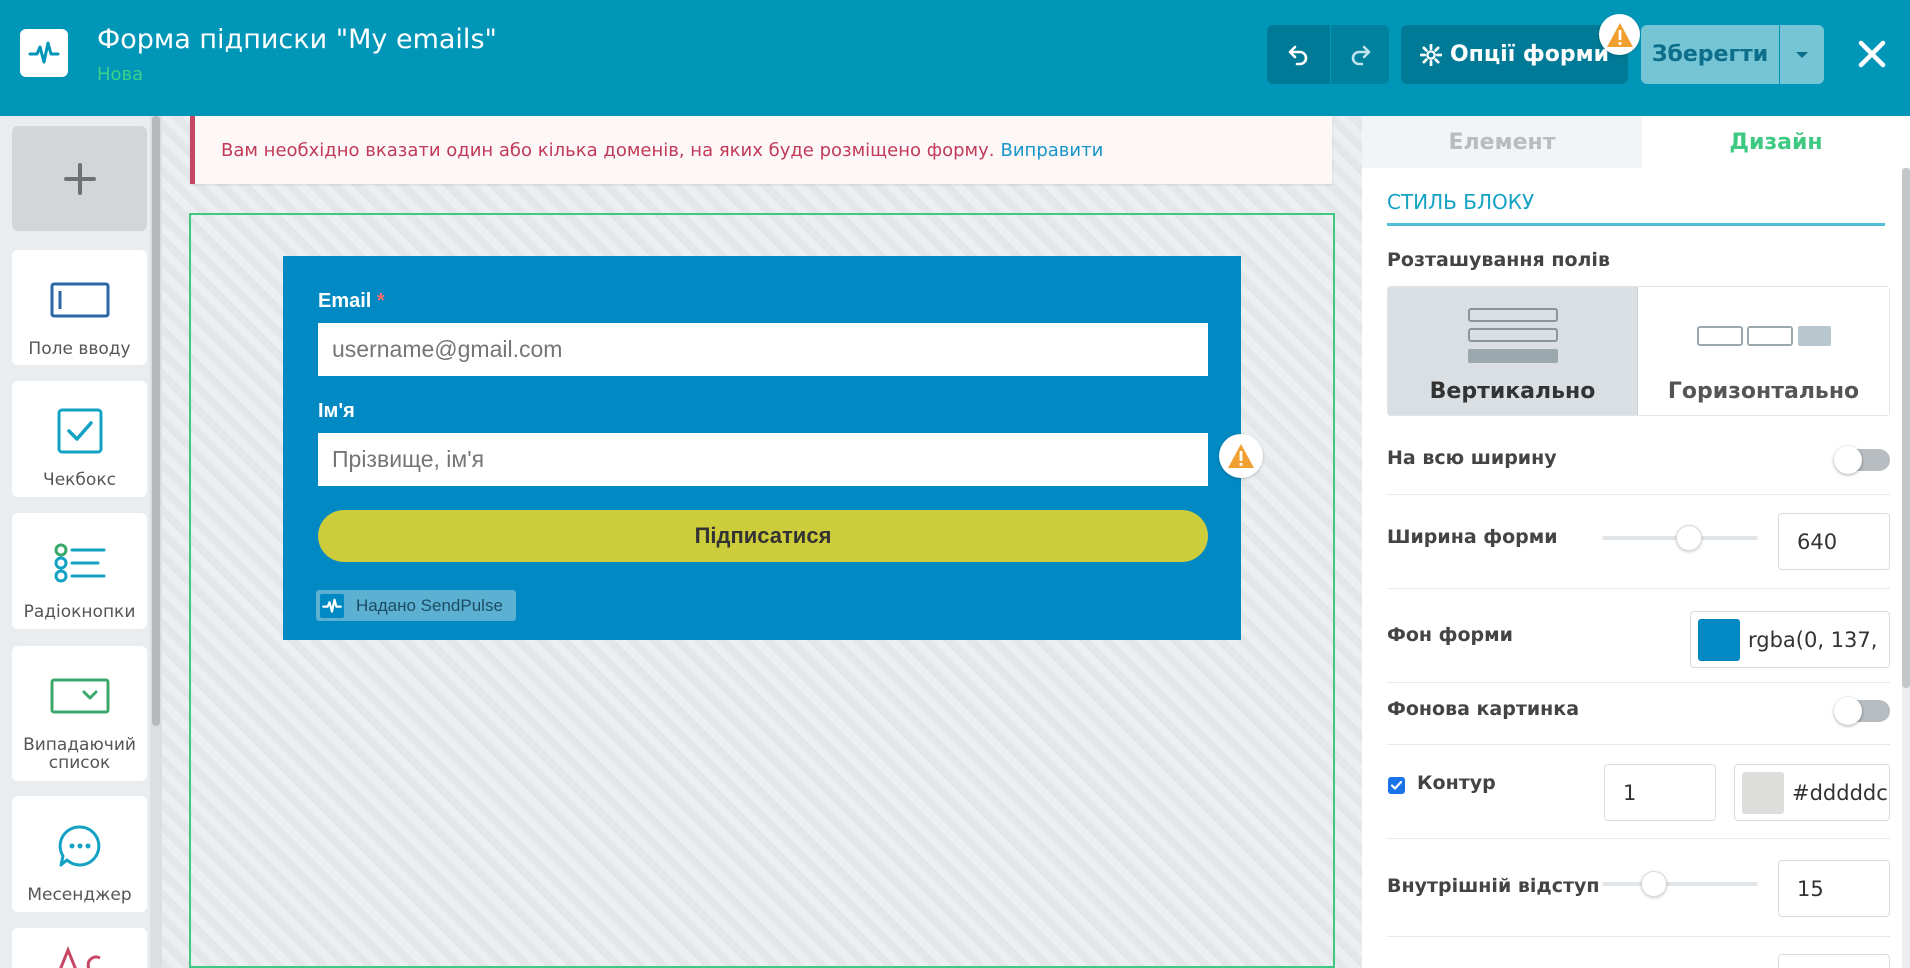 This screenshot has height=968, width=1910. I want to click on required-mark: *, so click(380, 301).